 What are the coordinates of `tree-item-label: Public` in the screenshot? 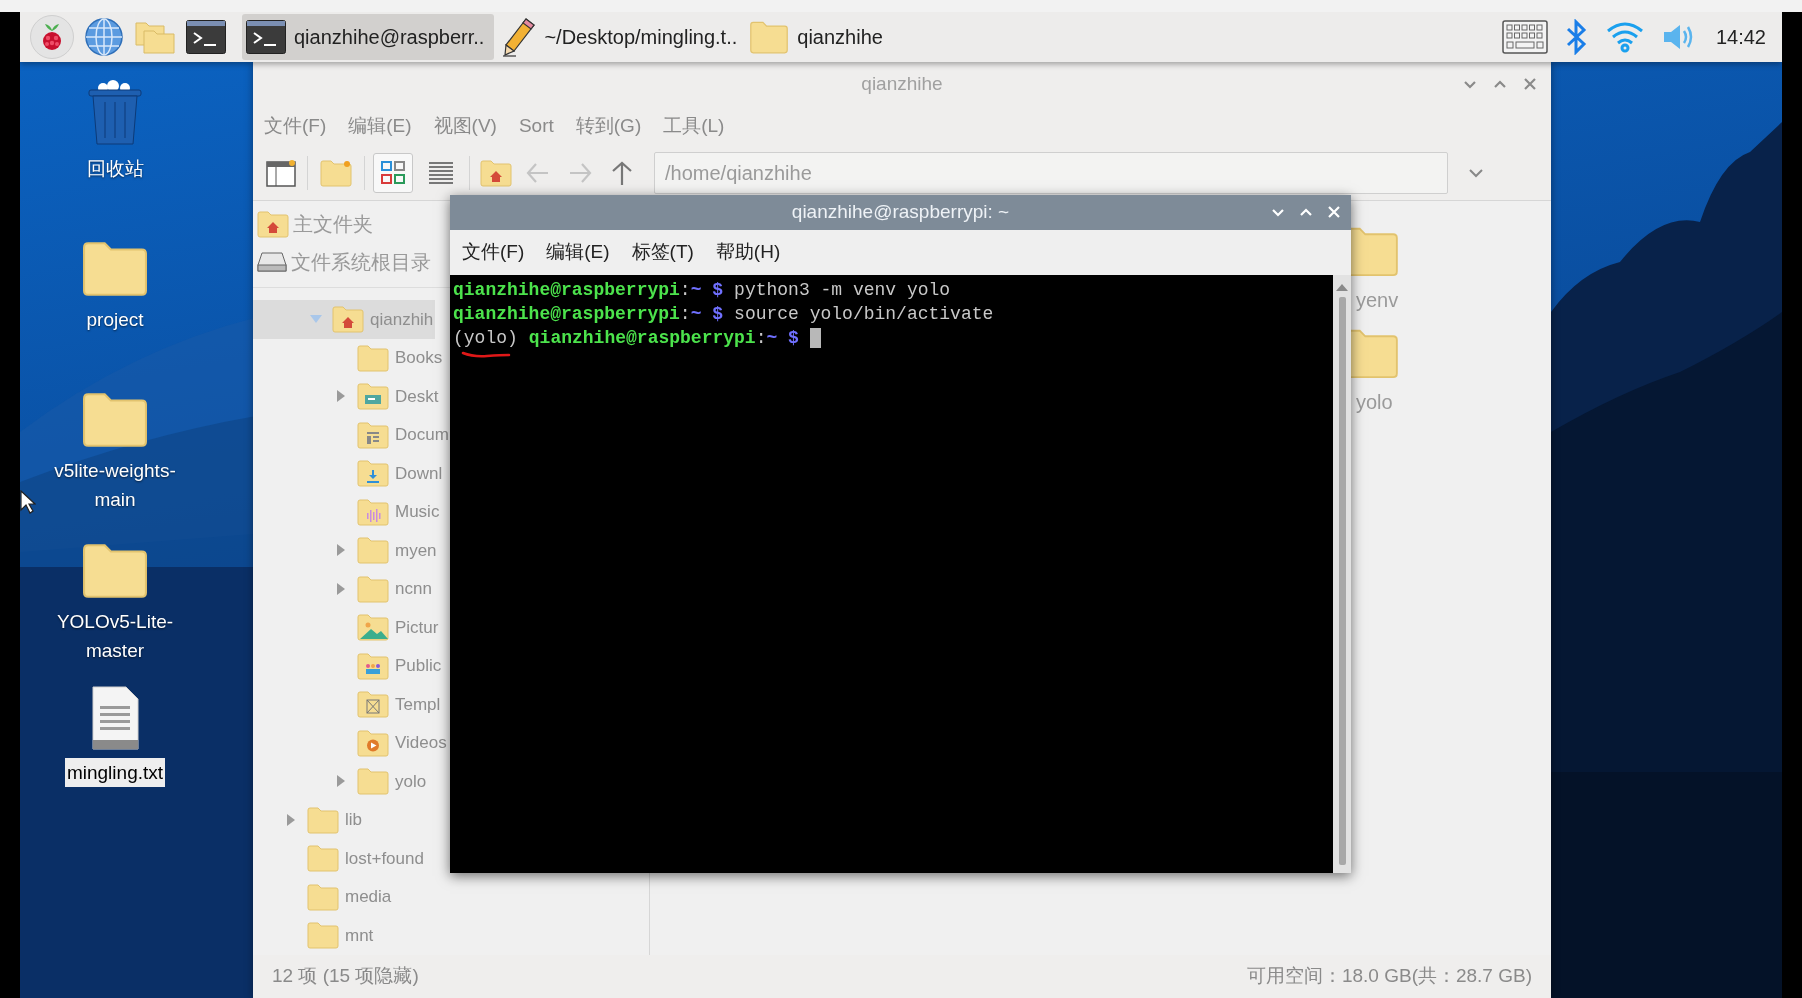 It's located at (418, 666).